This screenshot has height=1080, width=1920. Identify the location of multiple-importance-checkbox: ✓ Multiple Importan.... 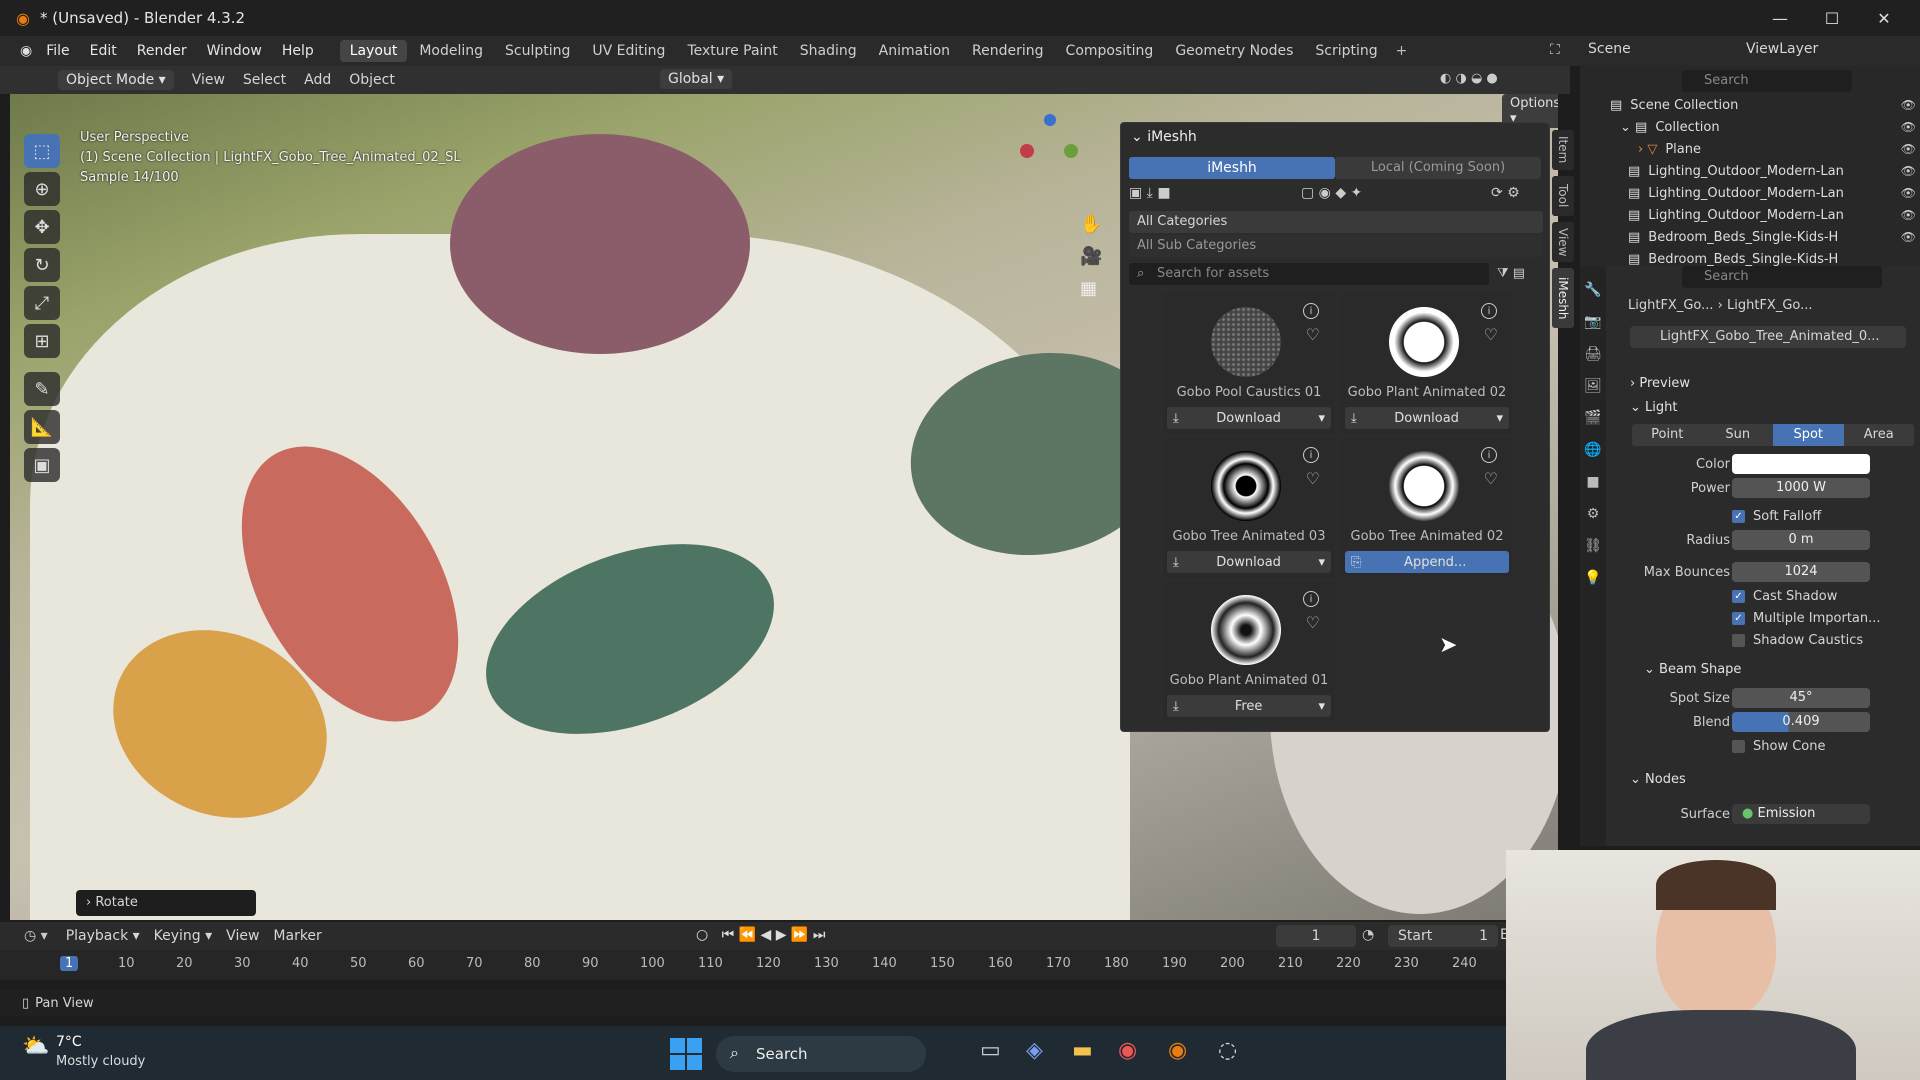
(1750, 618).